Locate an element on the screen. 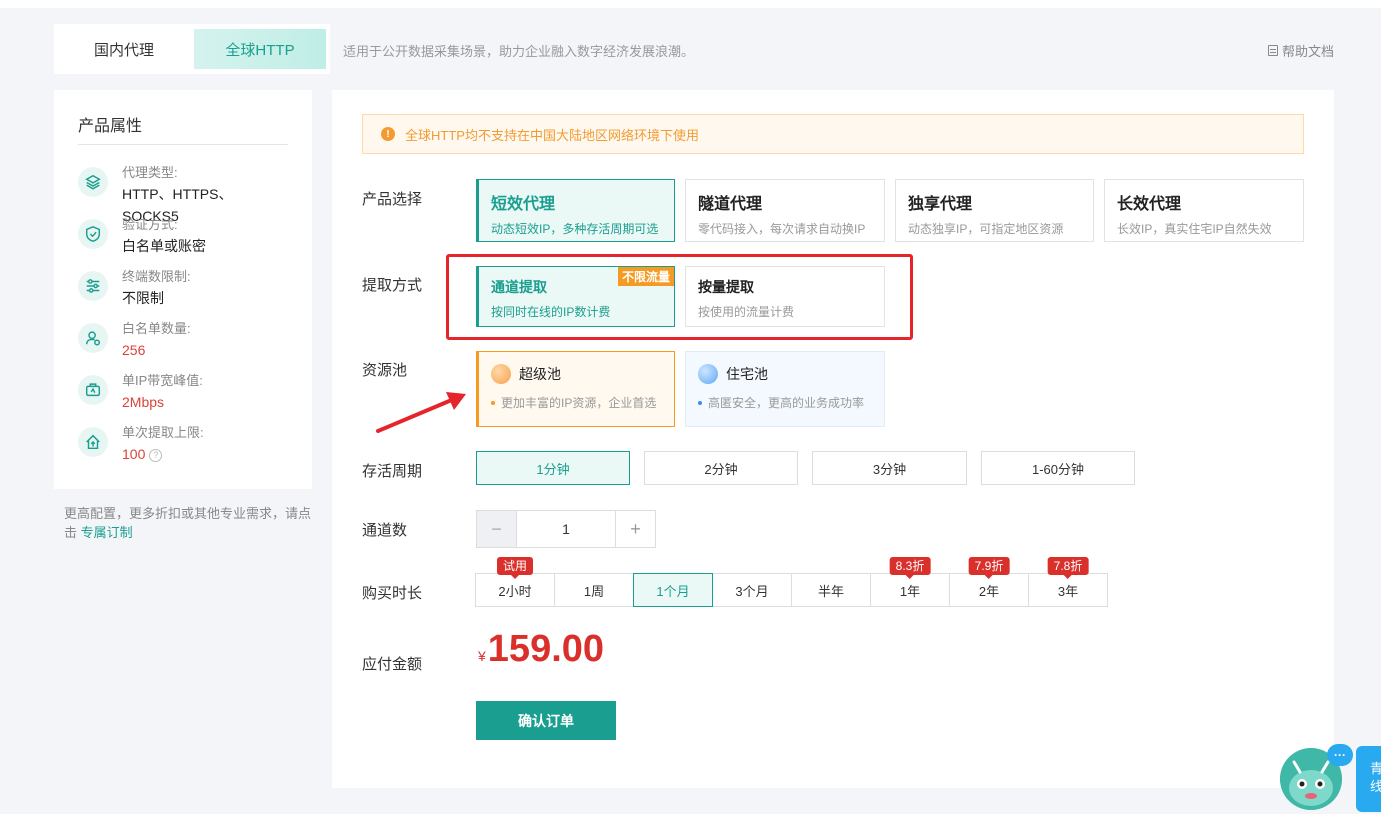  duration-option-3m: 3个月 is located at coordinates (752, 590).